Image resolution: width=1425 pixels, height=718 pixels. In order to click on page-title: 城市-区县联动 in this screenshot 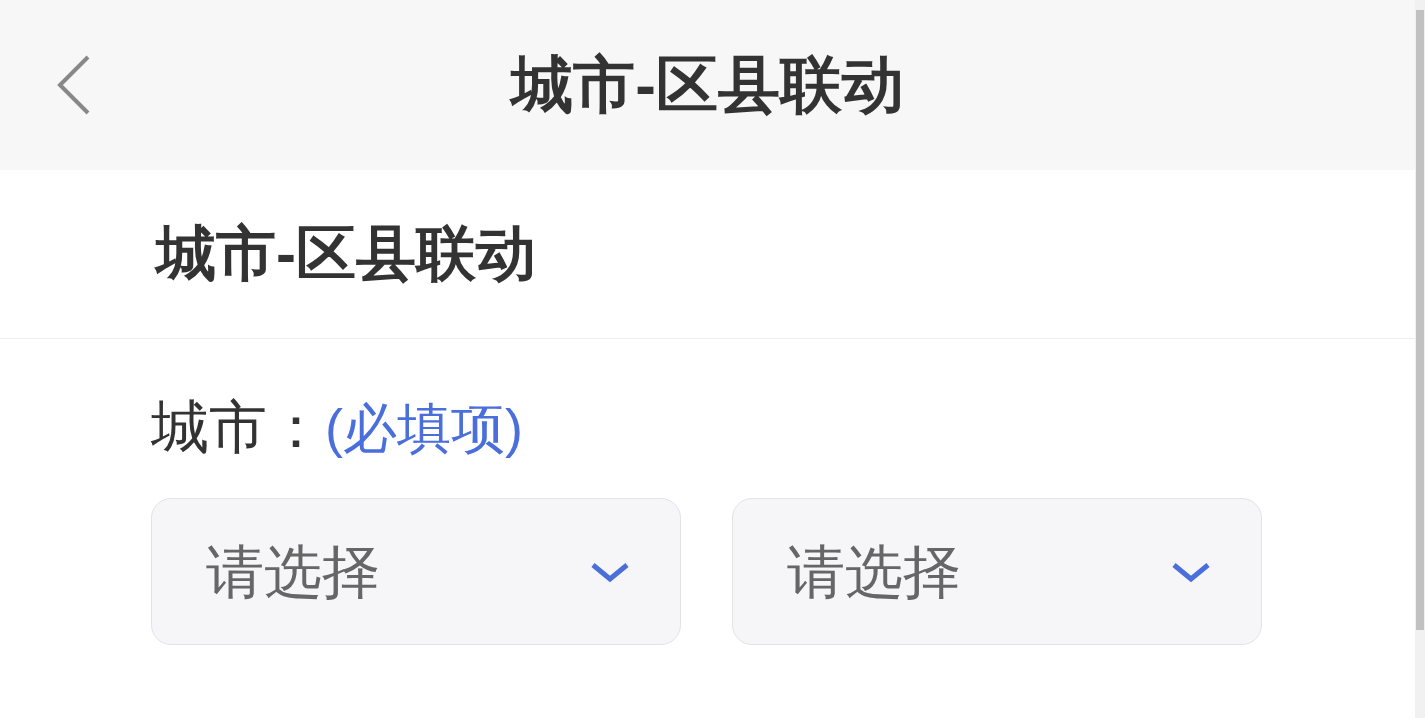, I will do `click(707, 84)`.